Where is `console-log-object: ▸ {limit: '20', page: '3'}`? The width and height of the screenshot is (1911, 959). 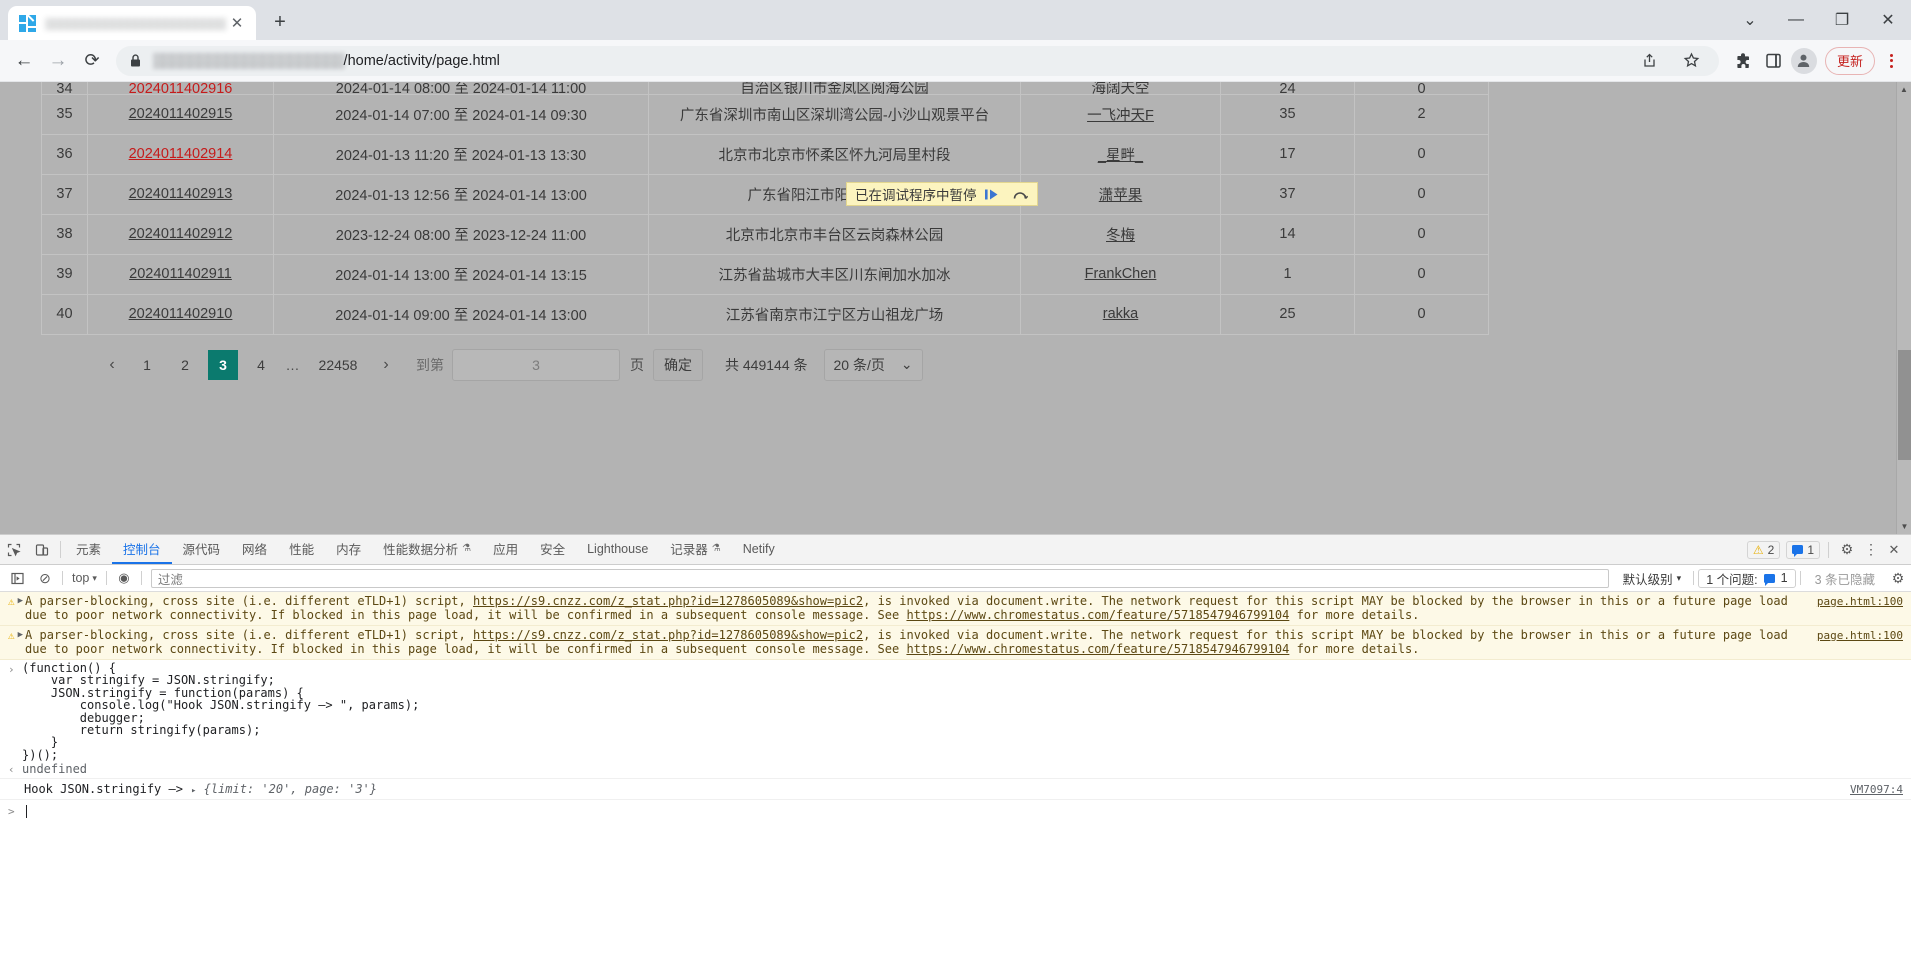
console-log-object: ▸ {limit: '20', page: '3'} is located at coordinates (284, 789).